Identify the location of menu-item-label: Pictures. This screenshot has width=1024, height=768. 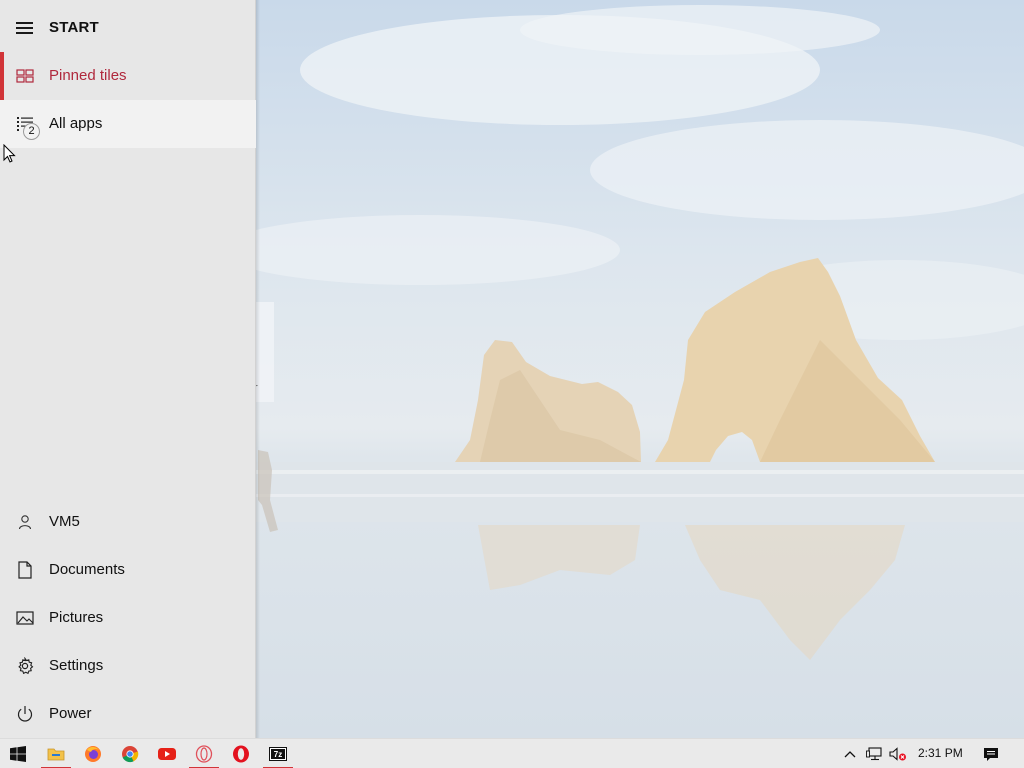
(76, 617).